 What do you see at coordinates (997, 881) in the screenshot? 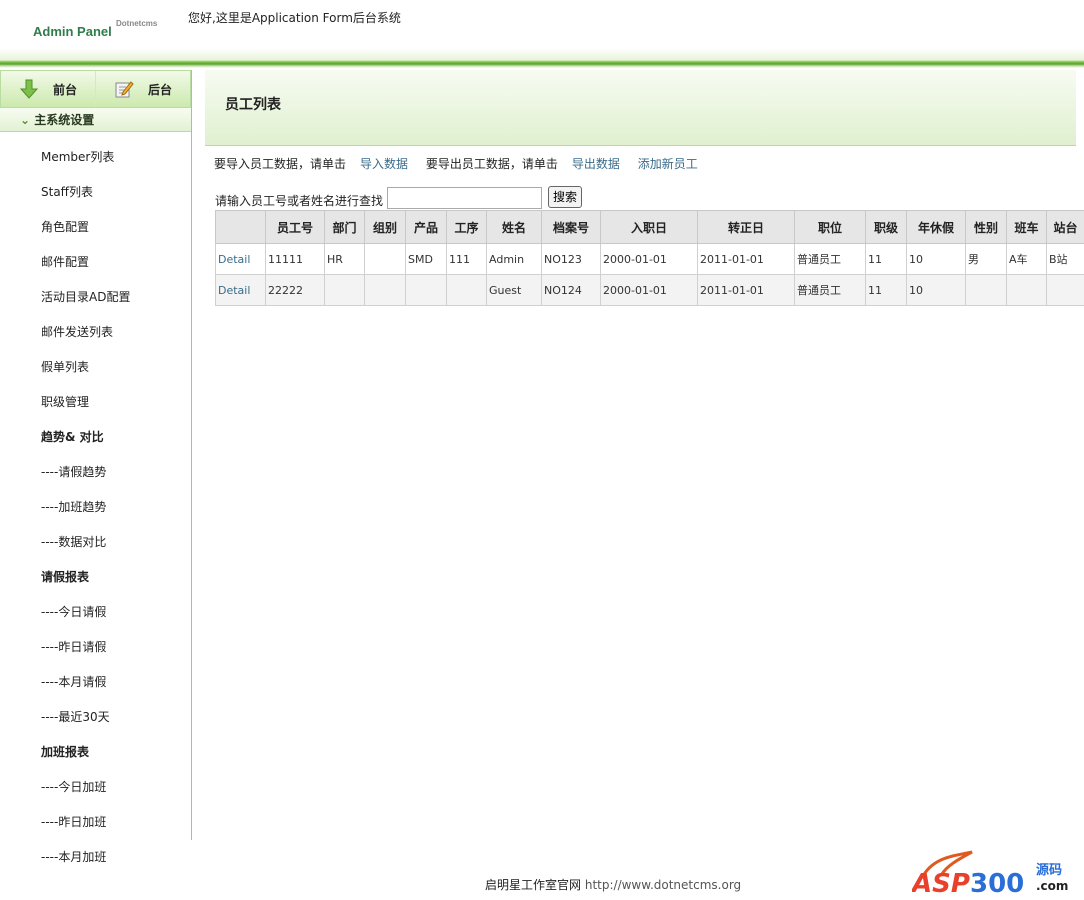
I see `svg-text: 300` at bounding box center [997, 881].